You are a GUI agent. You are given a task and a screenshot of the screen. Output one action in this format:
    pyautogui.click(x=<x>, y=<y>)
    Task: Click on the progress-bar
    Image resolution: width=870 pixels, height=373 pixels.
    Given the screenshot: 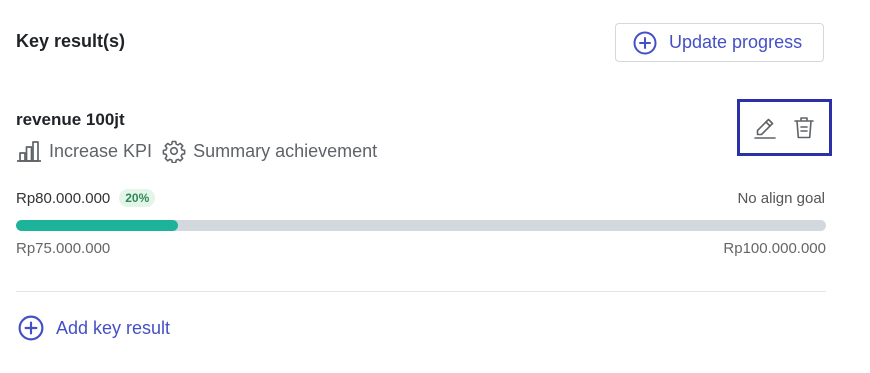 What is the action you would take?
    pyautogui.click(x=421, y=225)
    